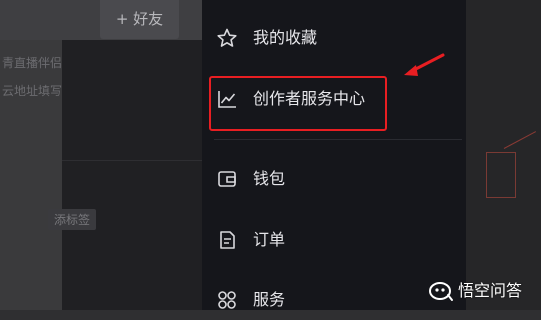 Image resolution: width=541 pixels, height=320 pixels. What do you see at coordinates (139, 19) in the screenshot?
I see `add-friend-button: + 好友` at bounding box center [139, 19].